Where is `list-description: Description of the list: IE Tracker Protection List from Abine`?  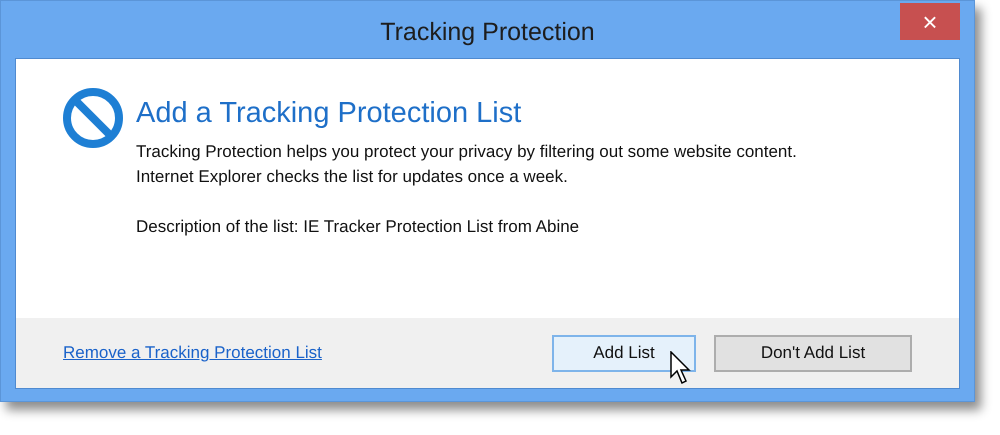 list-description: Description of the list: IE Tracker Protection List from Abine is located at coordinates (358, 227).